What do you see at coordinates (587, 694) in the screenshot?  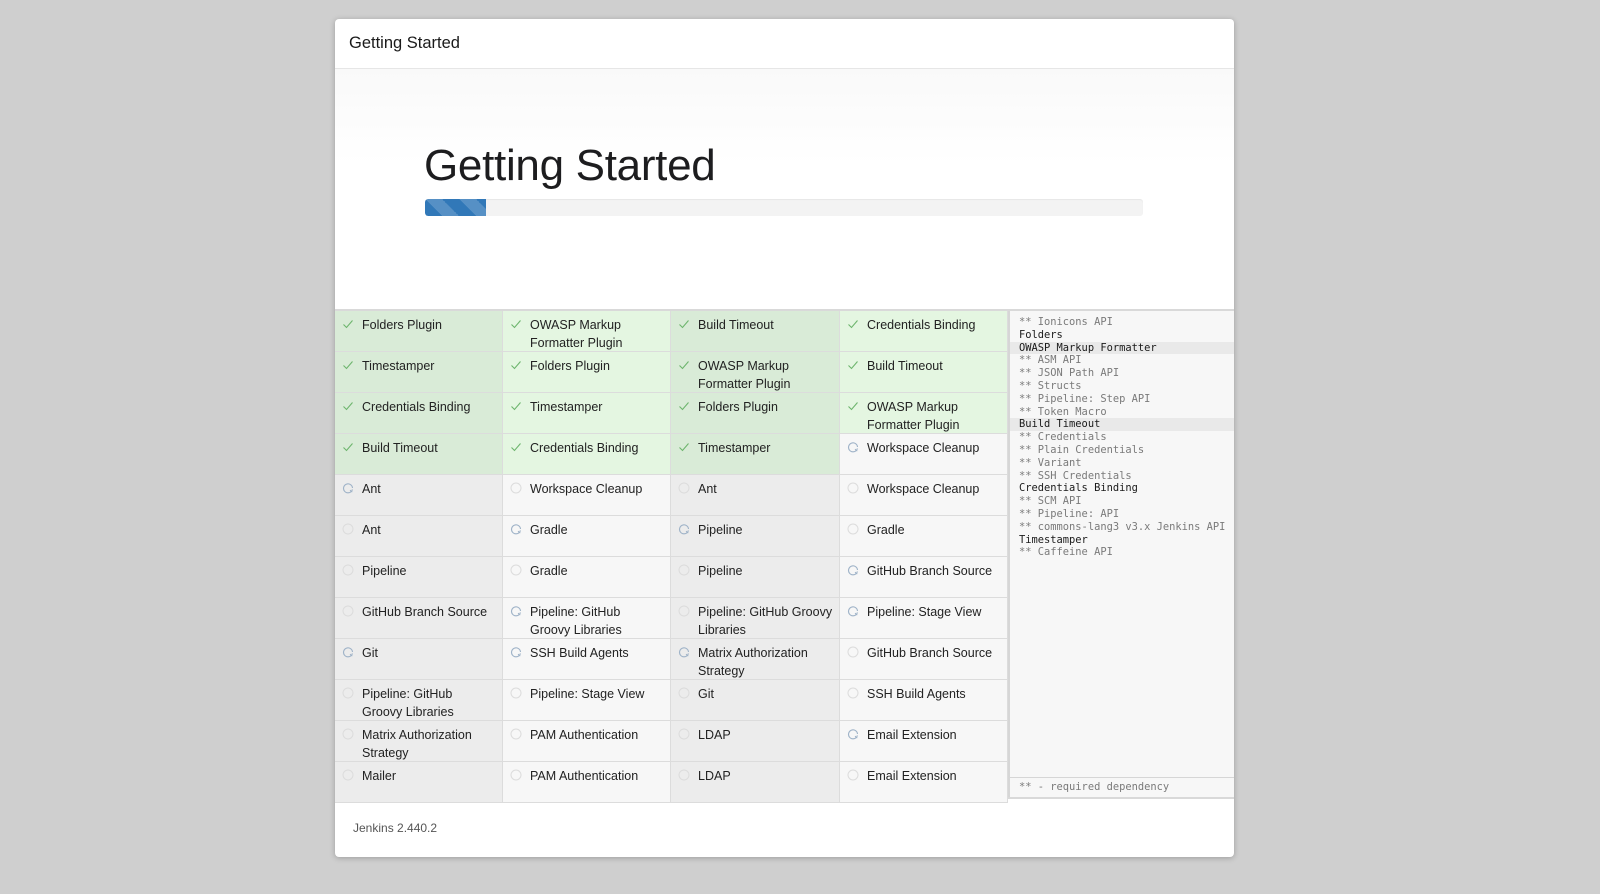 I see `plugin-name: Pipeline: Stage View` at bounding box center [587, 694].